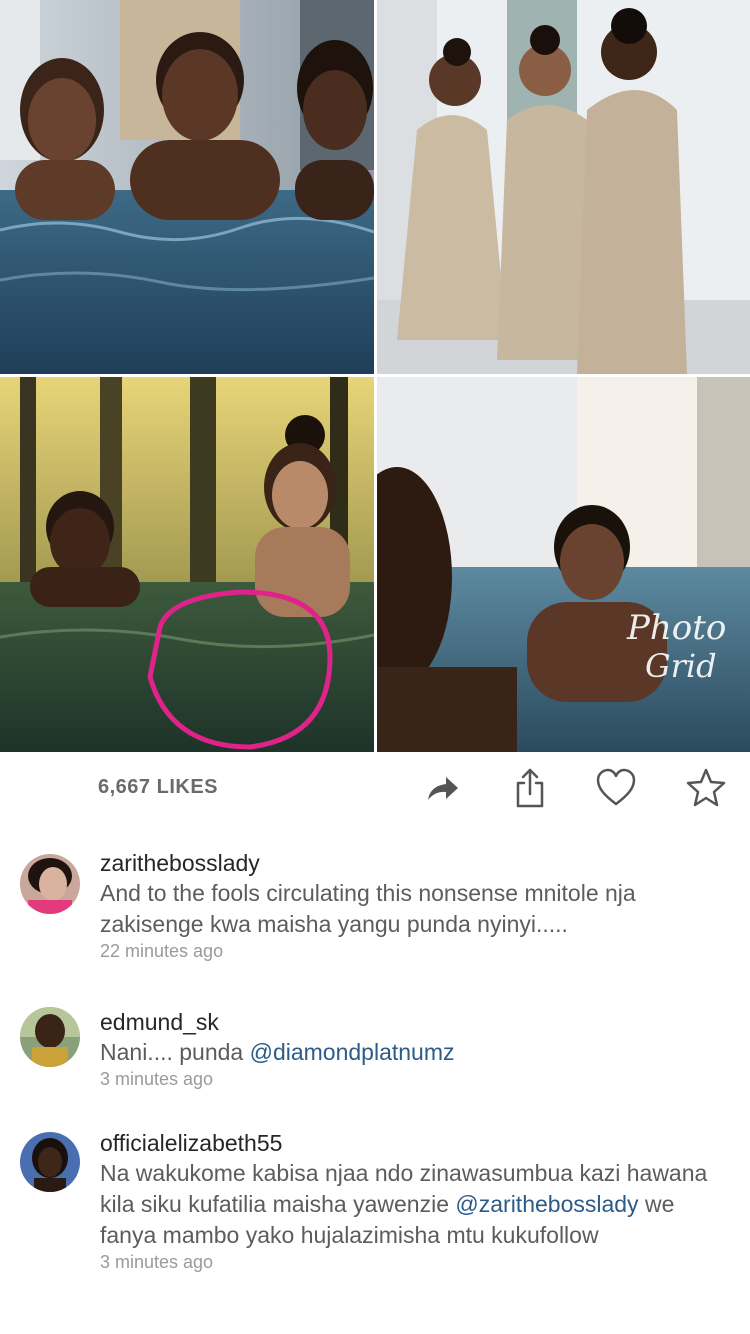 This screenshot has width=750, height=1334. What do you see at coordinates (706, 788) in the screenshot?
I see `star-icon` at bounding box center [706, 788].